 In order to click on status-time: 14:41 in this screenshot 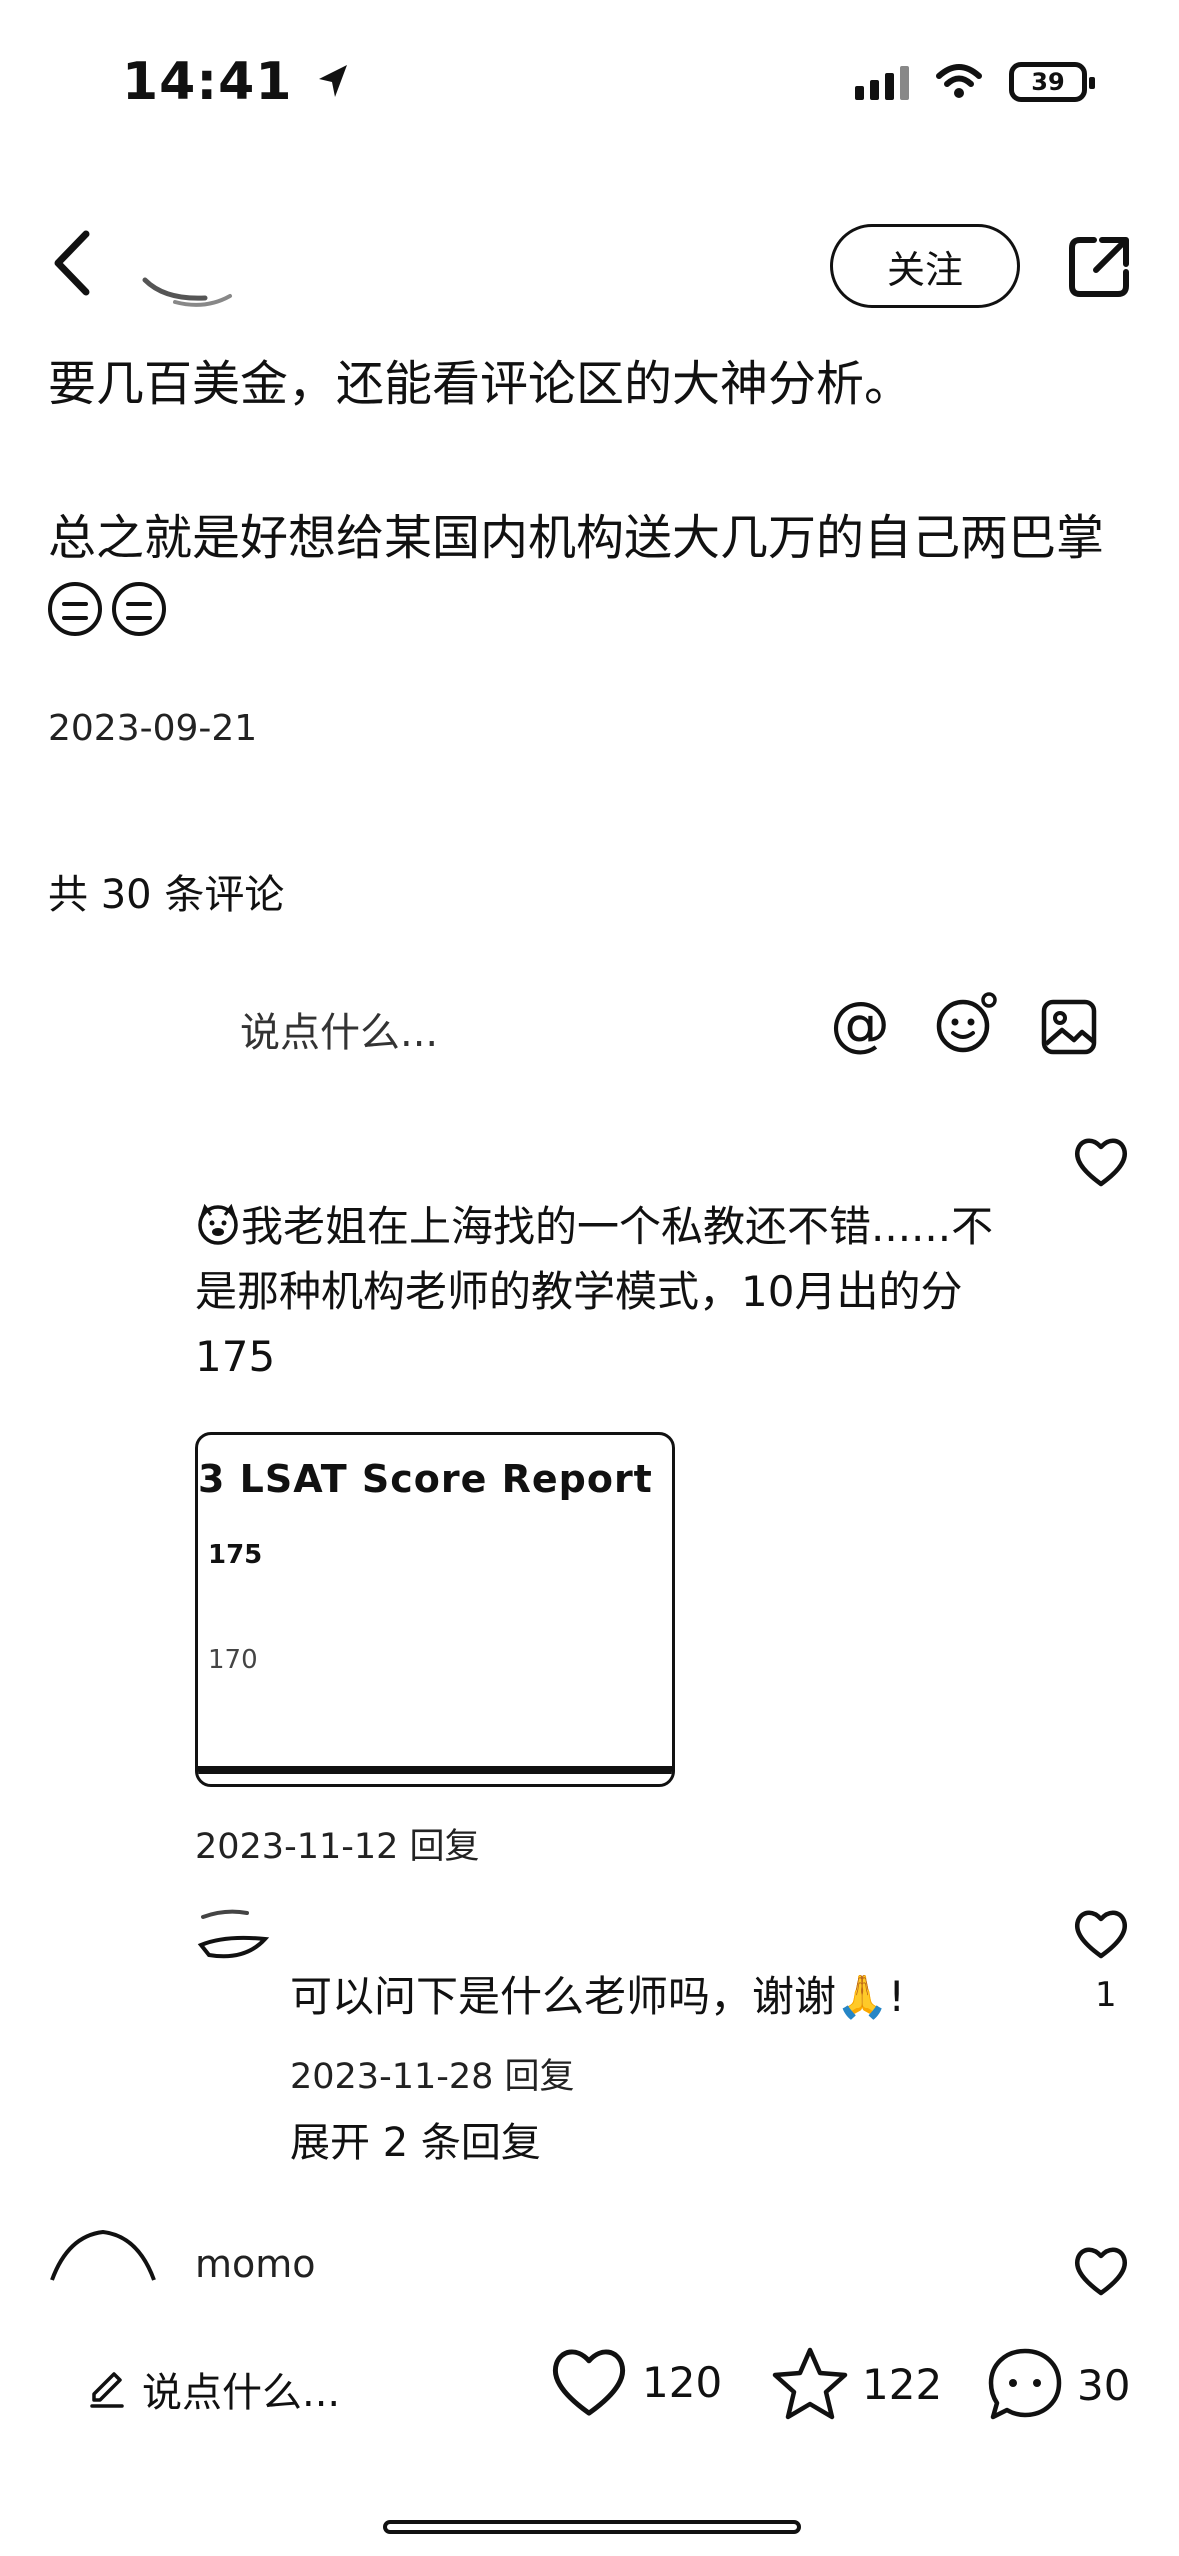, I will do `click(236, 82)`.